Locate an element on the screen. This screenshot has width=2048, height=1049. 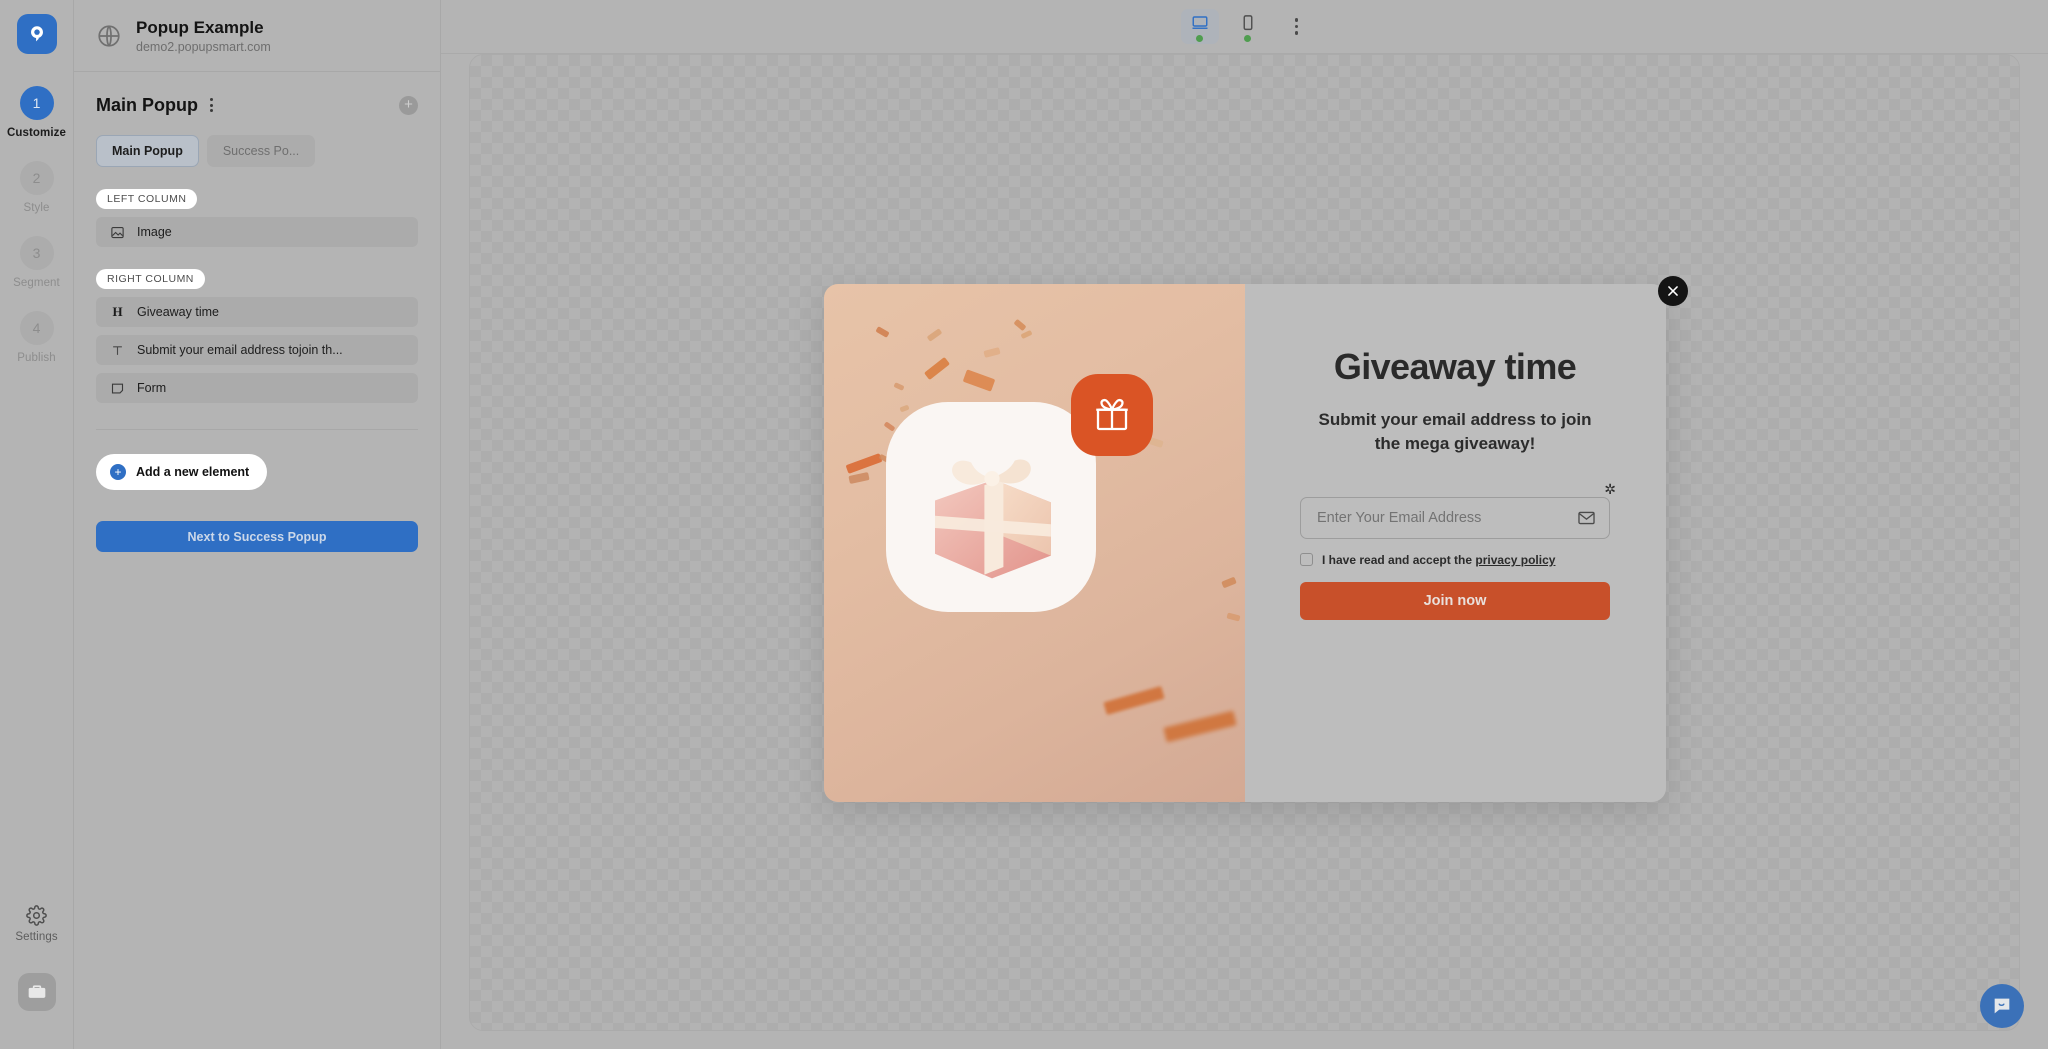
rail-bottom-group: Settings is located at coordinates (36, 977).